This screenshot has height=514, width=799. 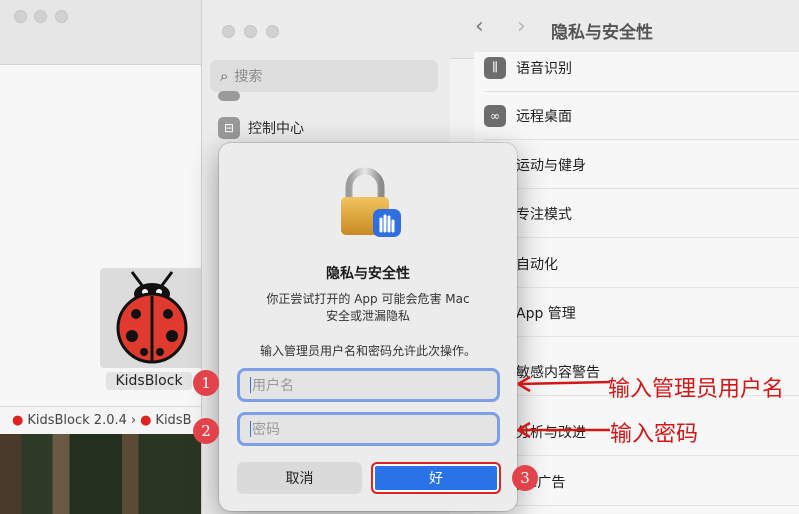 I want to click on sidebar-item-control-center: ⊟ 控制中心, so click(x=261, y=128).